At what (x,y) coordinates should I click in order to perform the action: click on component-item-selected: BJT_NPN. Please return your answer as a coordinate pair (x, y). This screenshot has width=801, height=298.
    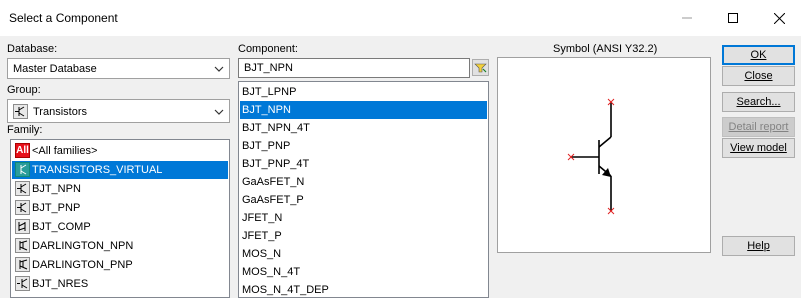
    Looking at the image, I should click on (363, 110).